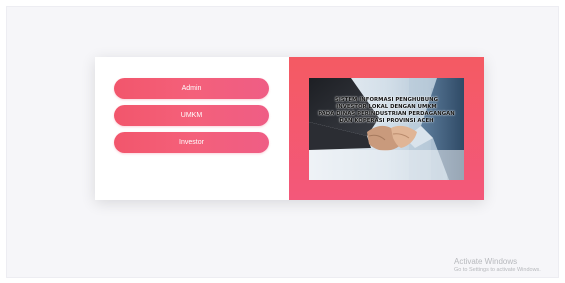  What do you see at coordinates (386, 107) in the screenshot?
I see `caption-line: INVESTOR LOKAL DENGAN UMKM` at bounding box center [386, 107].